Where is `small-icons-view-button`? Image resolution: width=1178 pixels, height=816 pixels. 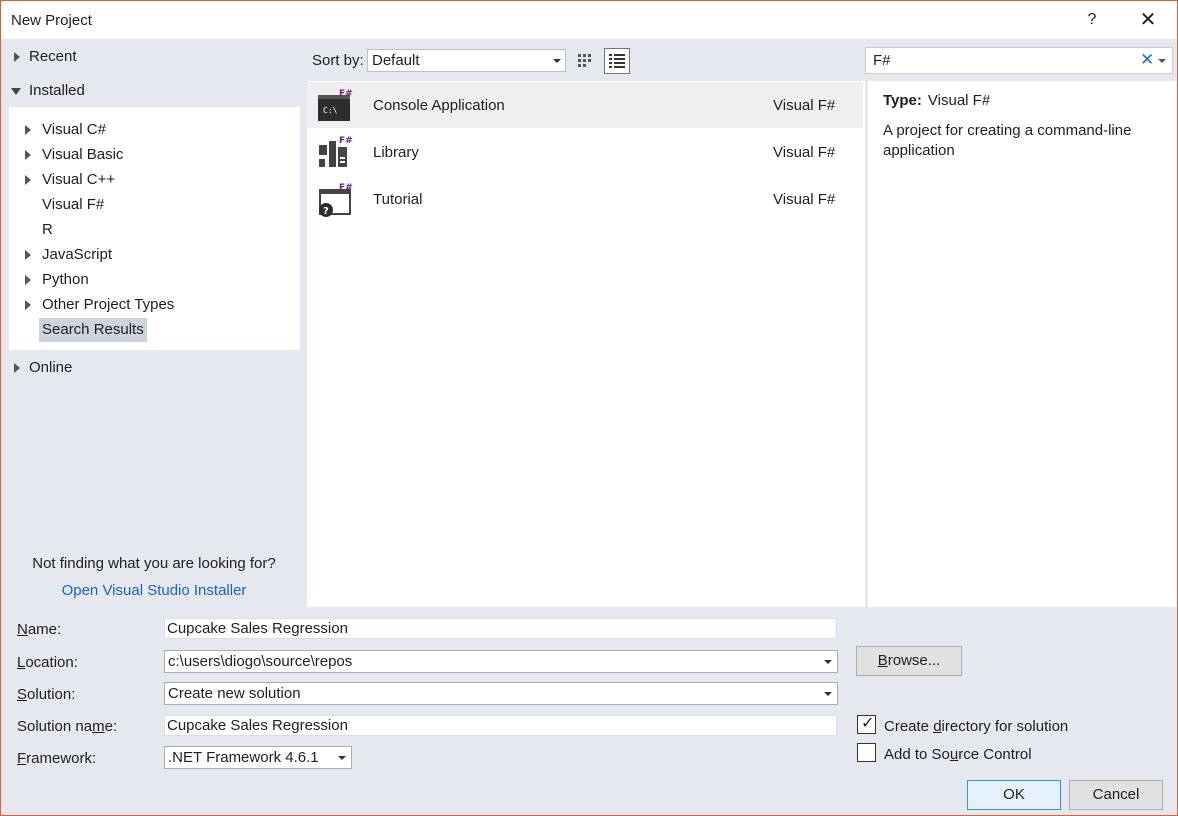
small-icons-view-button is located at coordinates (586, 61).